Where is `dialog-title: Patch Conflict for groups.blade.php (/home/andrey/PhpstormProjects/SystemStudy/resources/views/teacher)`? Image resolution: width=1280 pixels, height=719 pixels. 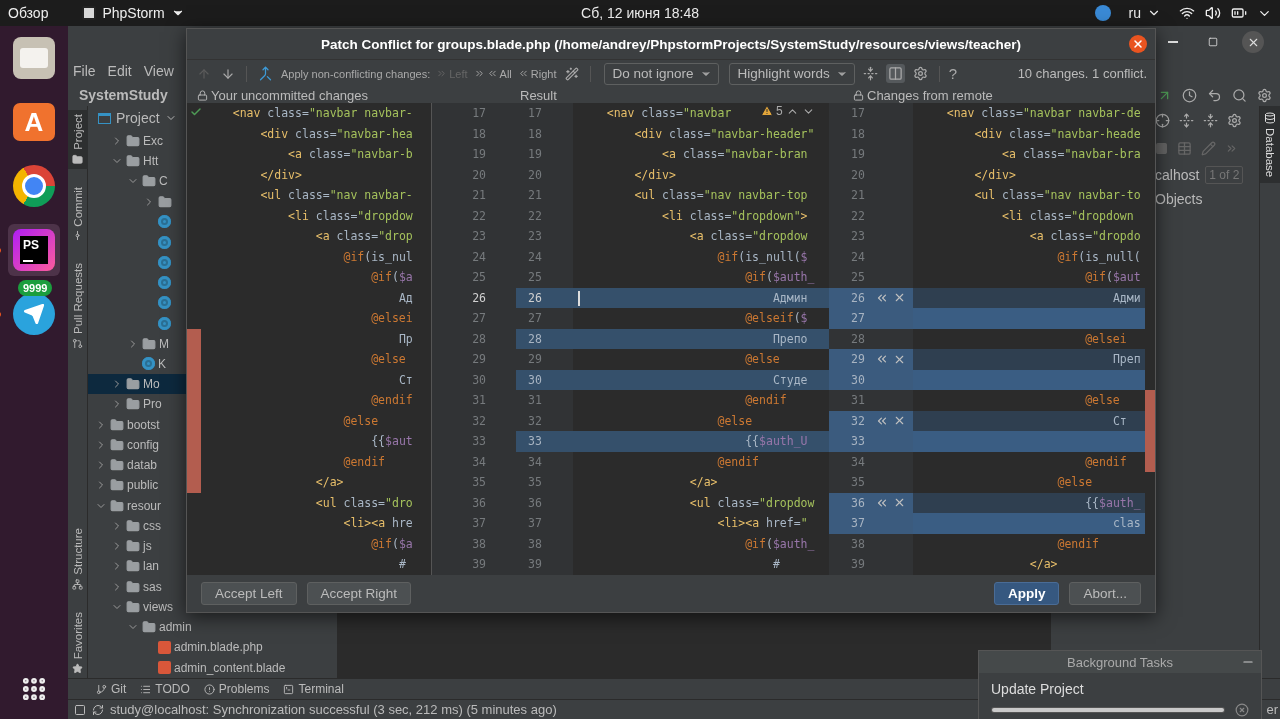 dialog-title: Patch Conflict for groups.blade.php (/home/andrey/PhpstormProjects/SystemStudy/resources/views/teacher) is located at coordinates (671, 44).